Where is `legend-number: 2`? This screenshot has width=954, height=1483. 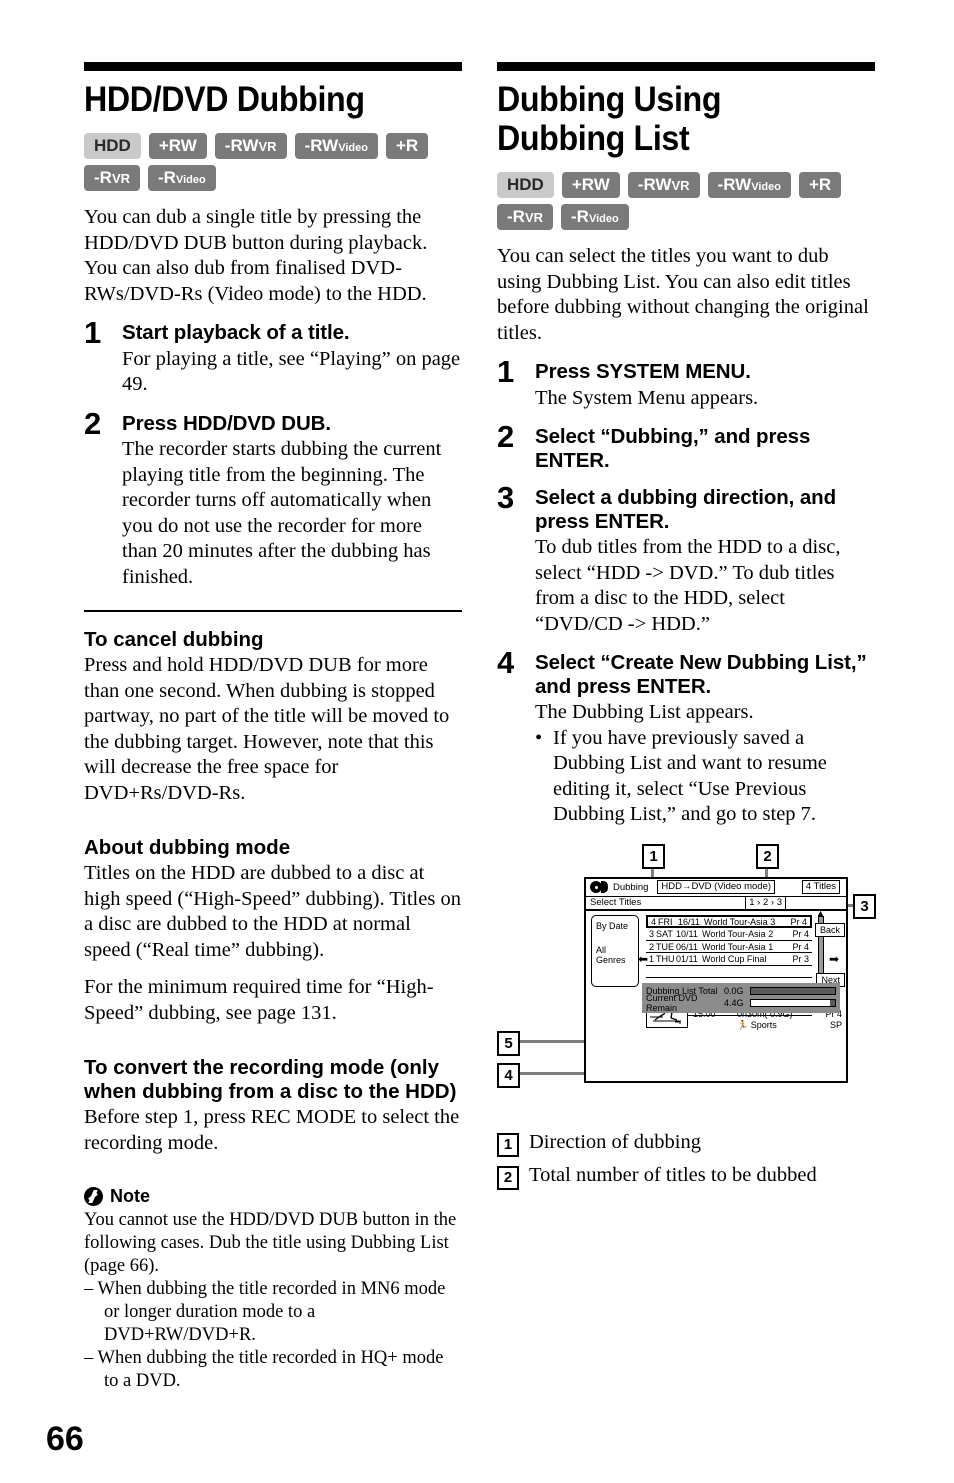 legend-number: 2 is located at coordinates (508, 1177).